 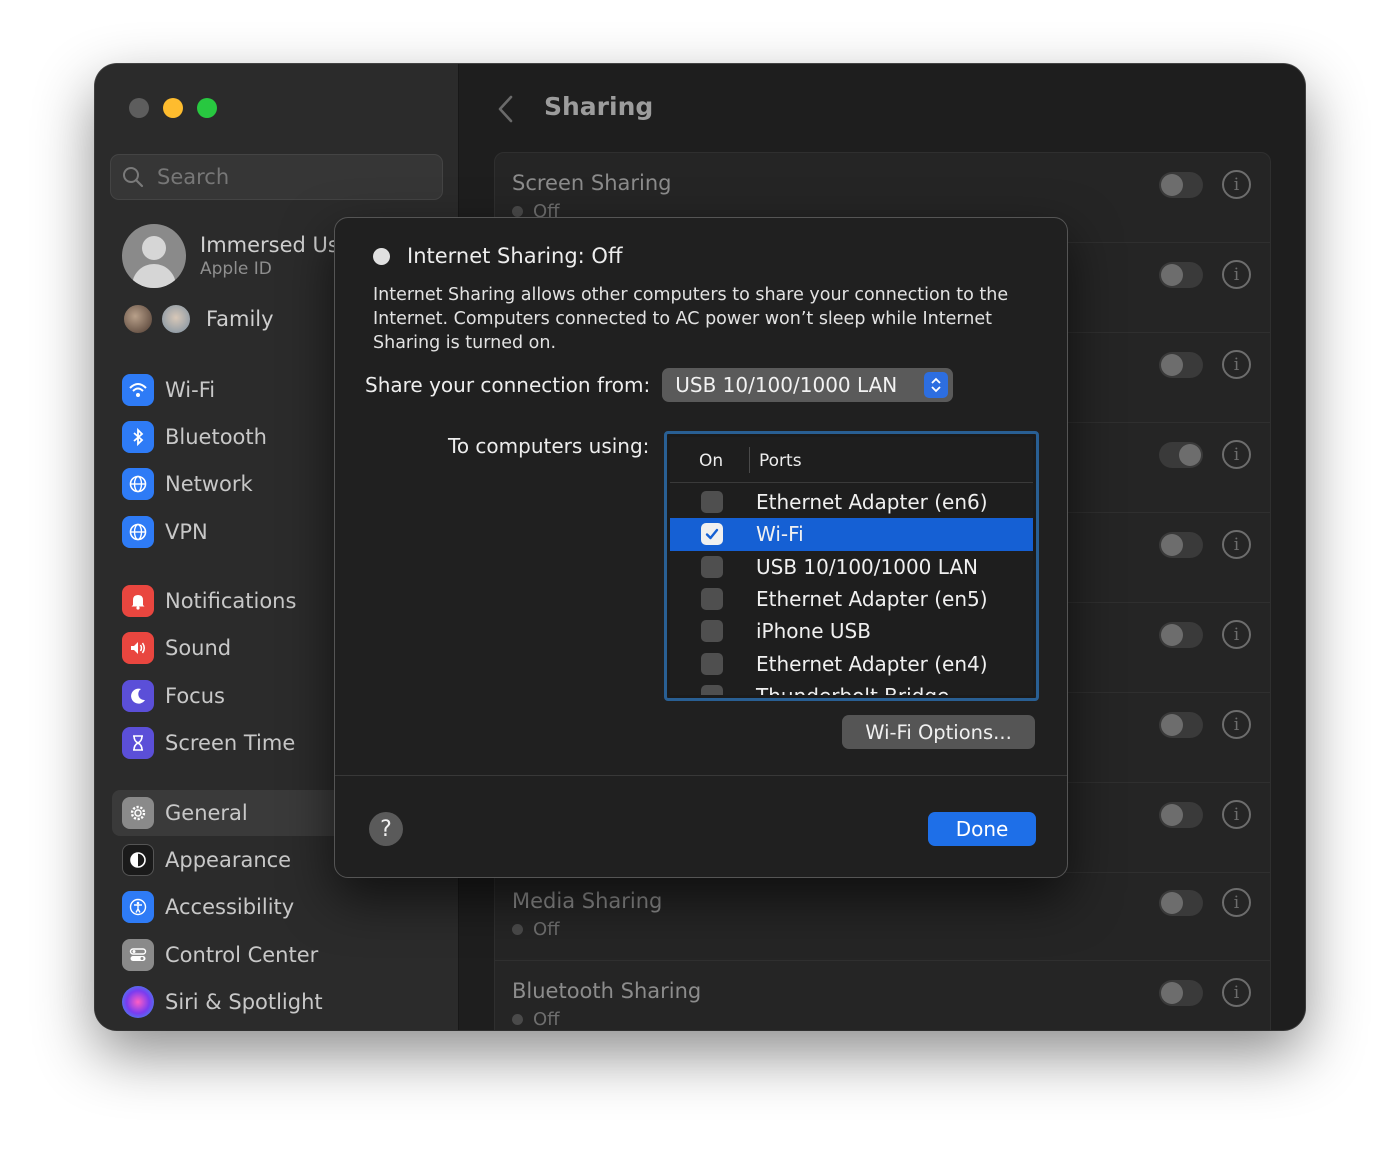 What do you see at coordinates (808, 385) in the screenshot?
I see `share-from-popup: USB 10/100/1000 LAN` at bounding box center [808, 385].